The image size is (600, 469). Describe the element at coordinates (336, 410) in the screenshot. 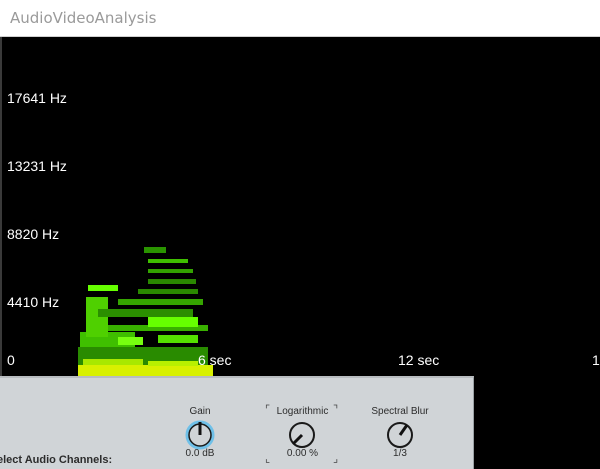

I see `bracket-top-right: ⌝` at that location.